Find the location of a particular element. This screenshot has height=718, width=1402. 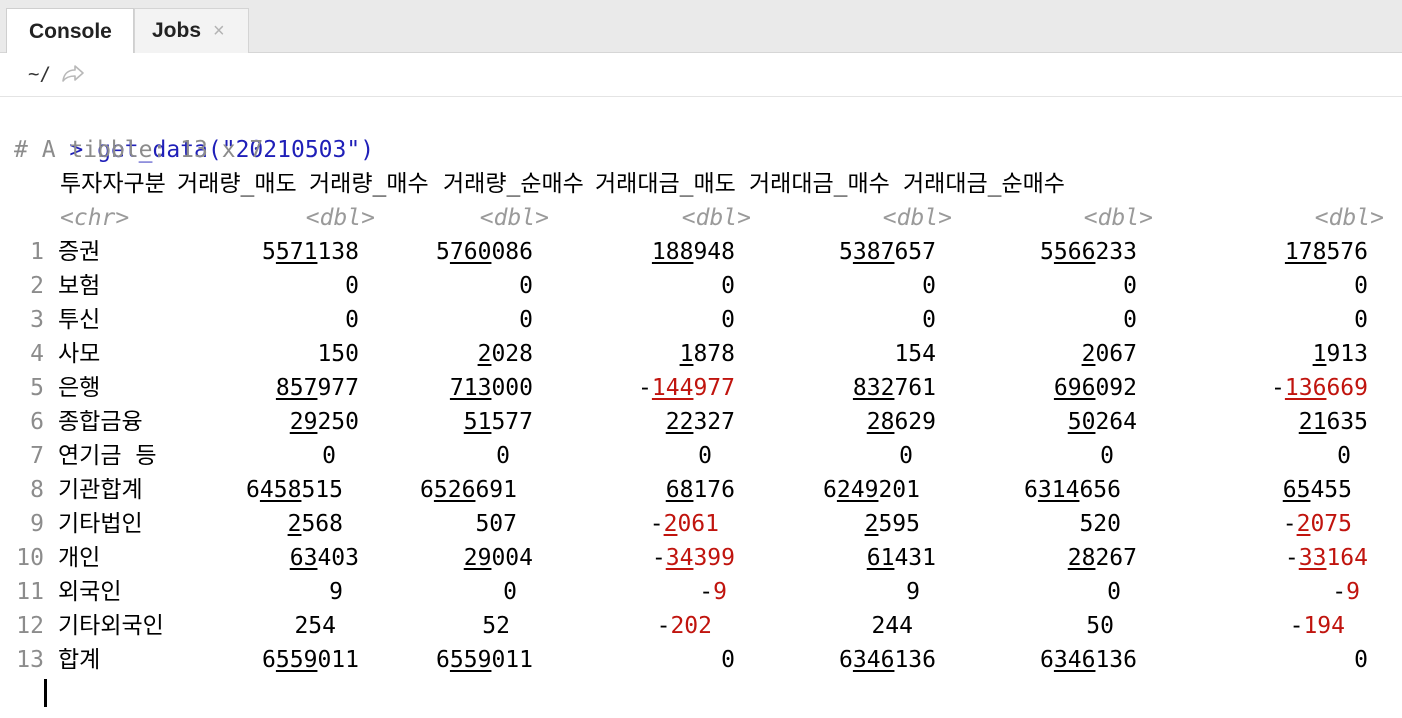

row-number: 5 is located at coordinates (37, 388).